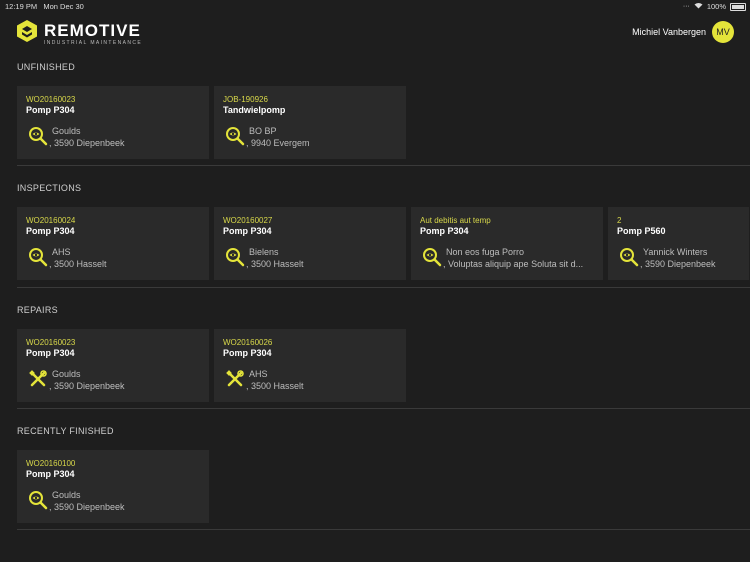 The height and width of the screenshot is (562, 750). I want to click on job-code: WO20160100, so click(51, 463).